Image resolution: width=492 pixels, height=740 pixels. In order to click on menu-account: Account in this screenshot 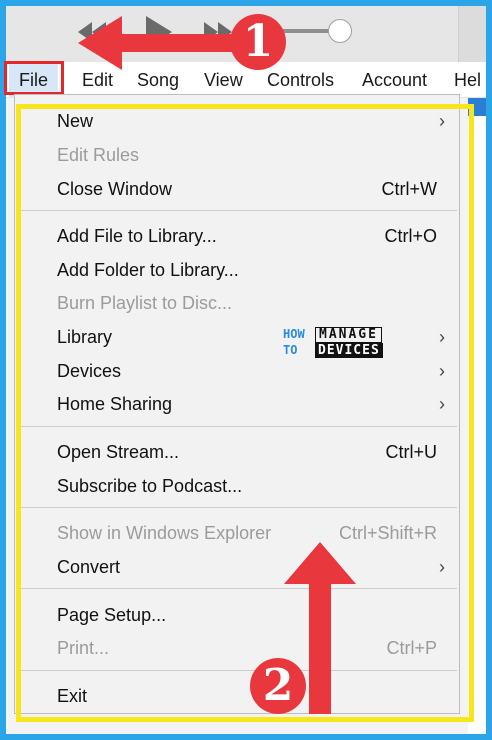, I will do `click(394, 80)`.